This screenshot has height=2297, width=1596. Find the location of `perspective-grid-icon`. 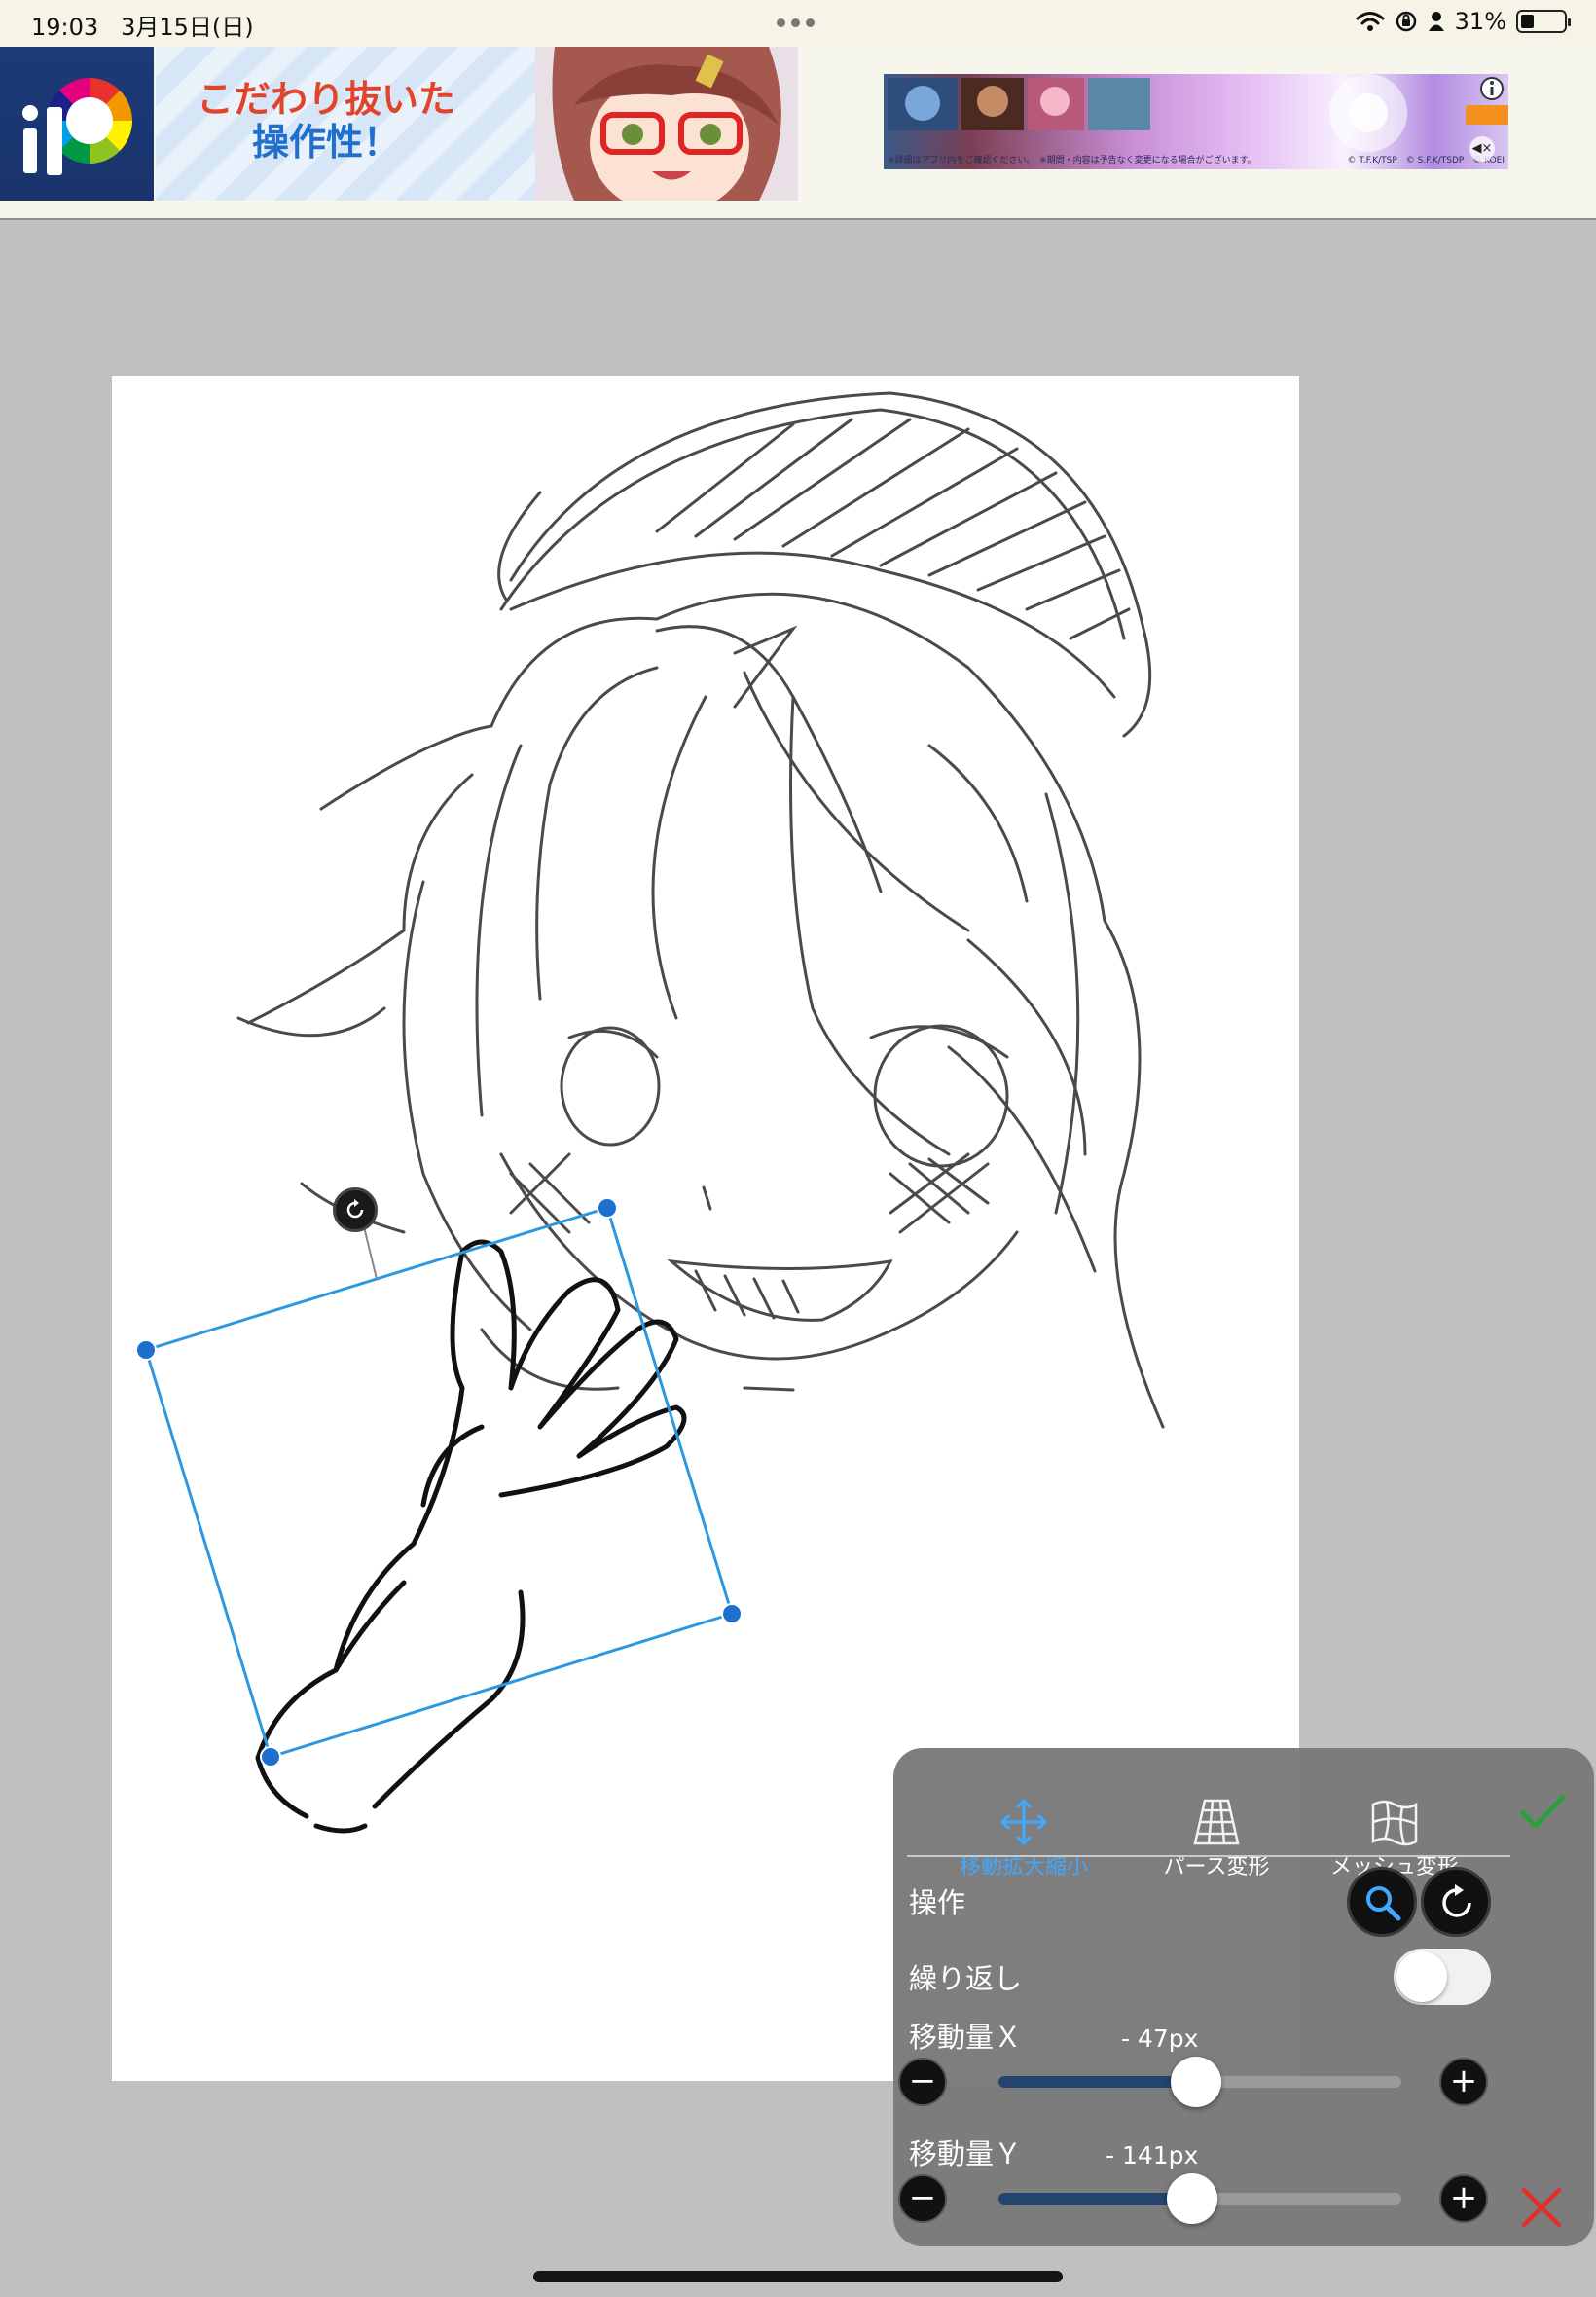

perspective-grid-icon is located at coordinates (1216, 1822).